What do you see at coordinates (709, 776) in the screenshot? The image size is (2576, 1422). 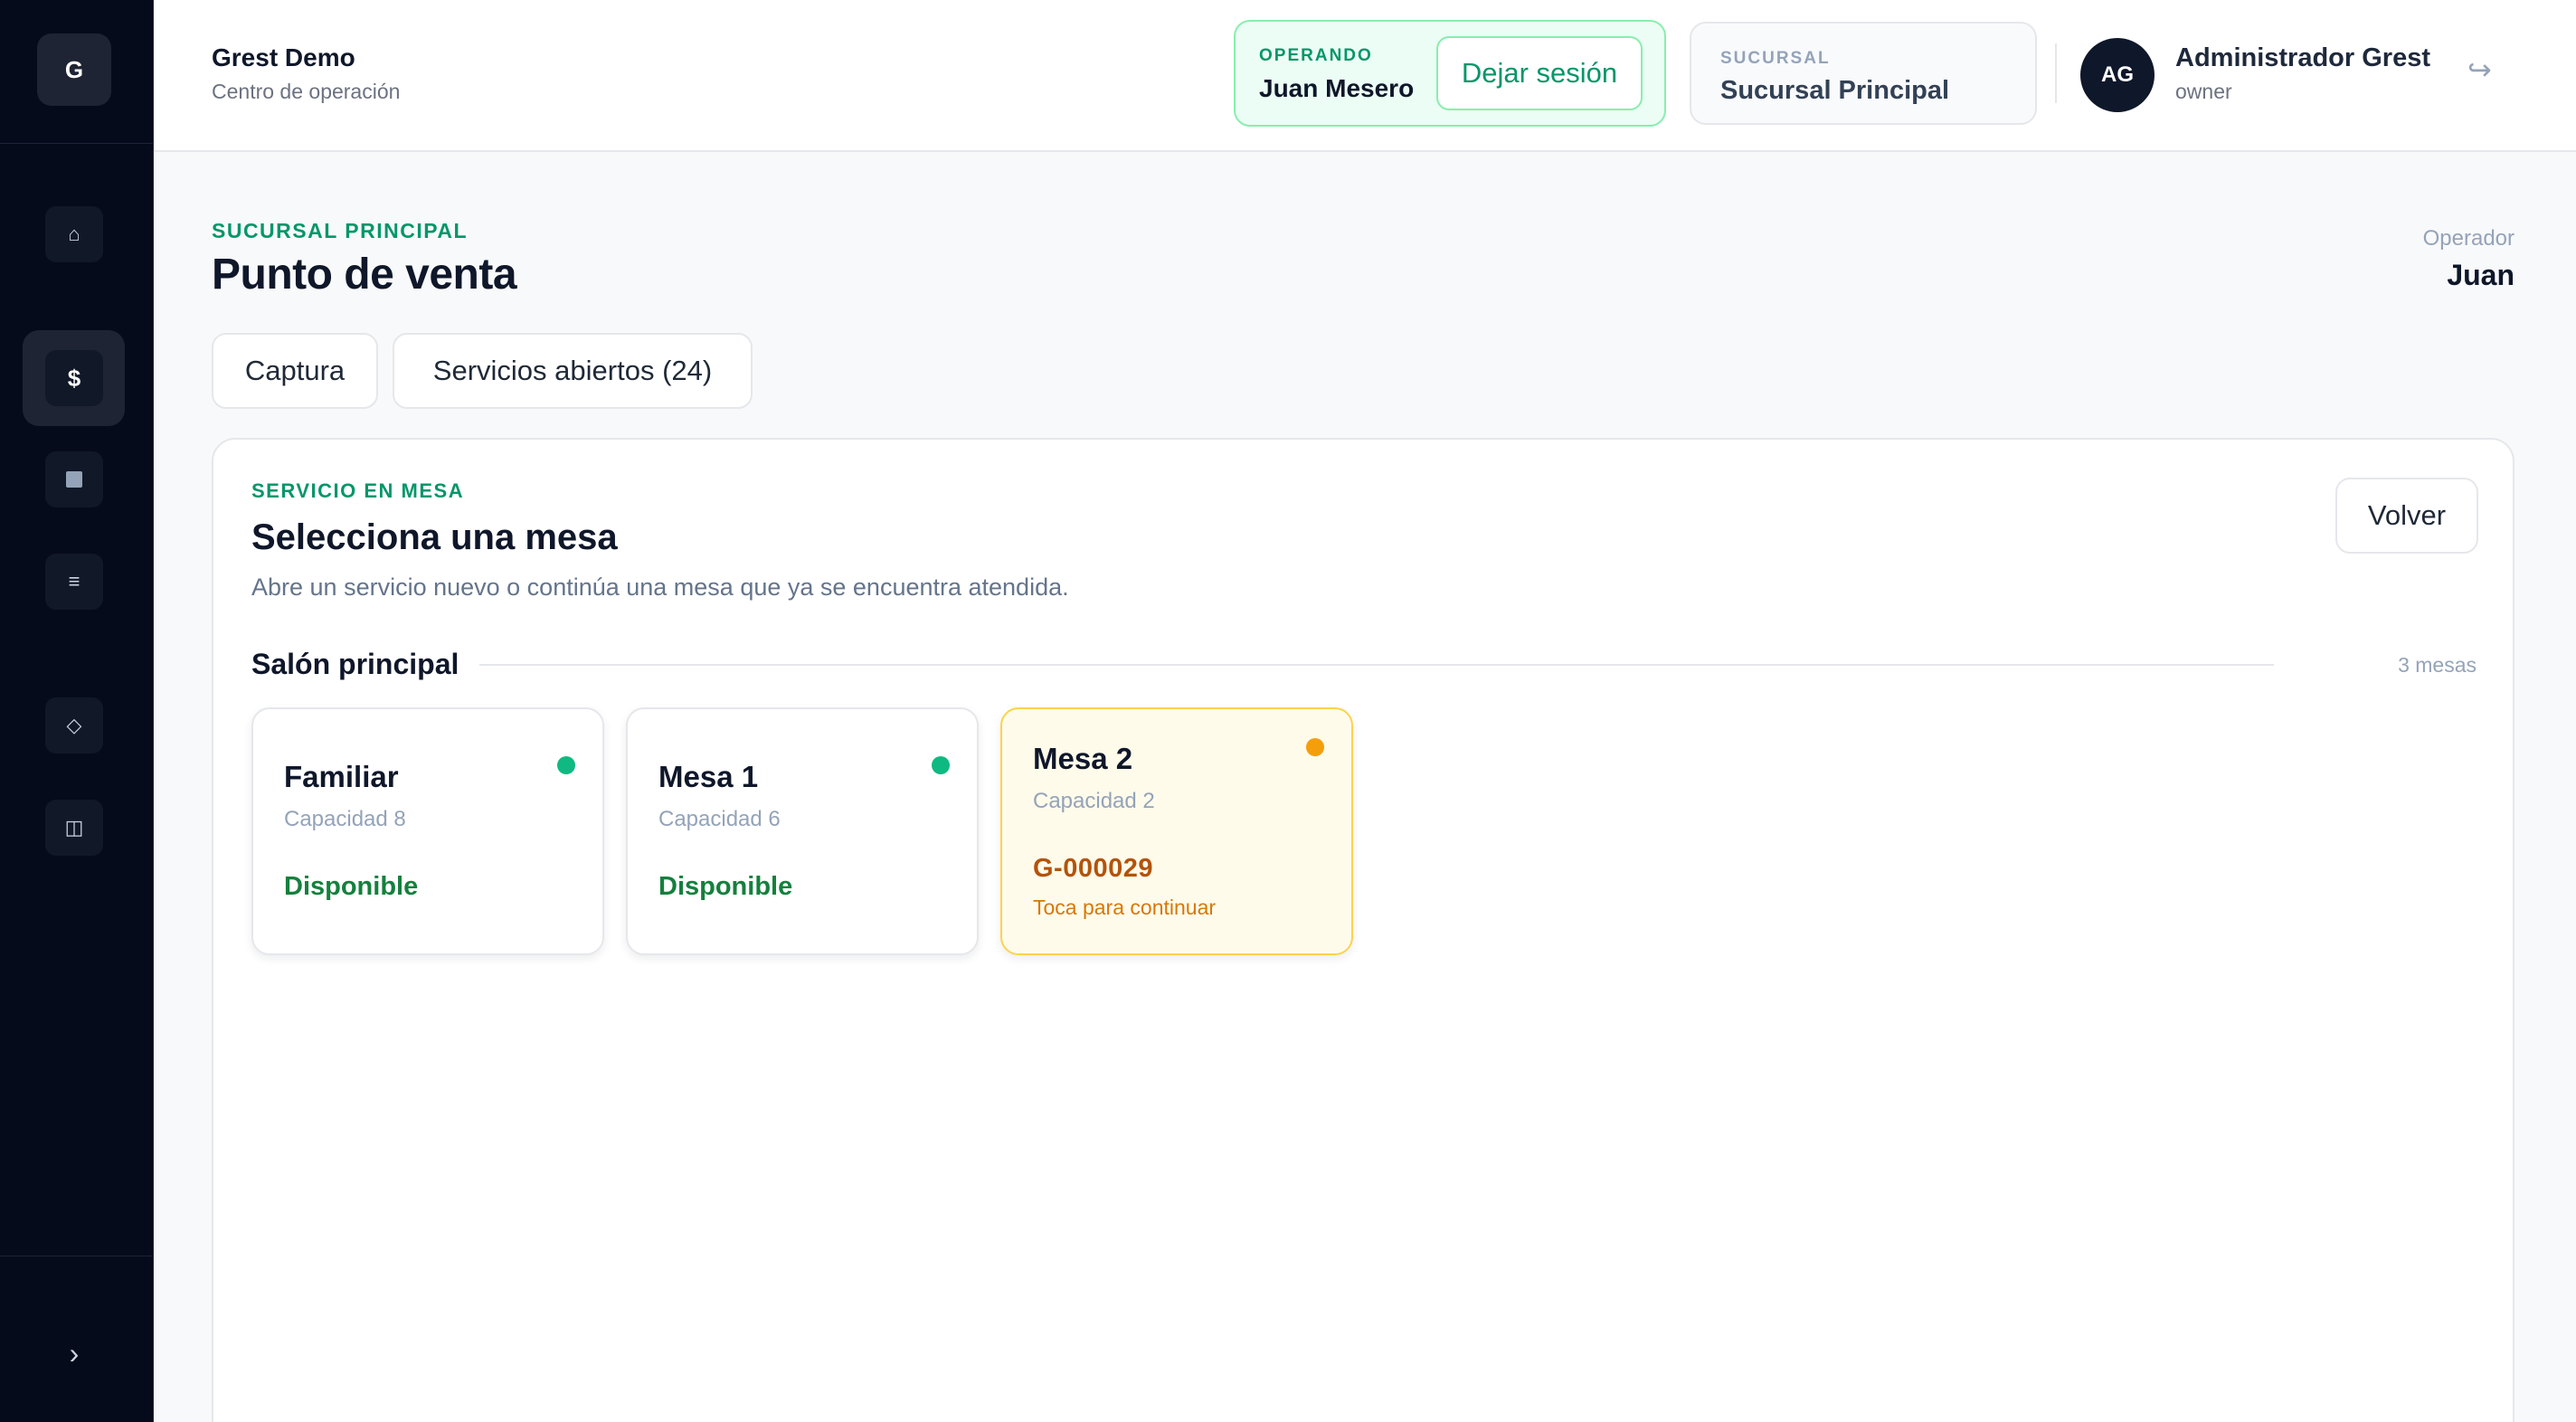 I see `table-name: Mesa 1` at bounding box center [709, 776].